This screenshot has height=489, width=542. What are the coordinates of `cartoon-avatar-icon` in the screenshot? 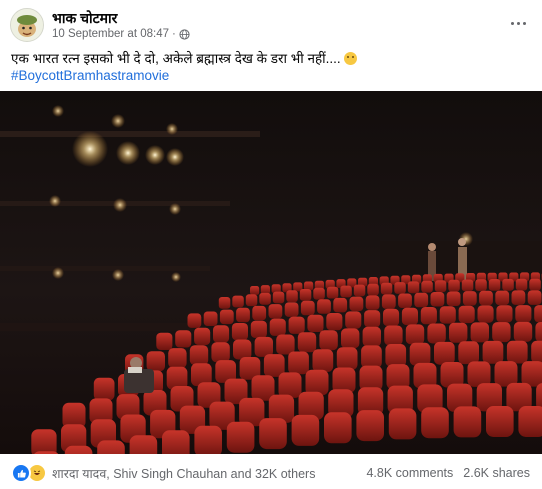 It's located at (27, 25).